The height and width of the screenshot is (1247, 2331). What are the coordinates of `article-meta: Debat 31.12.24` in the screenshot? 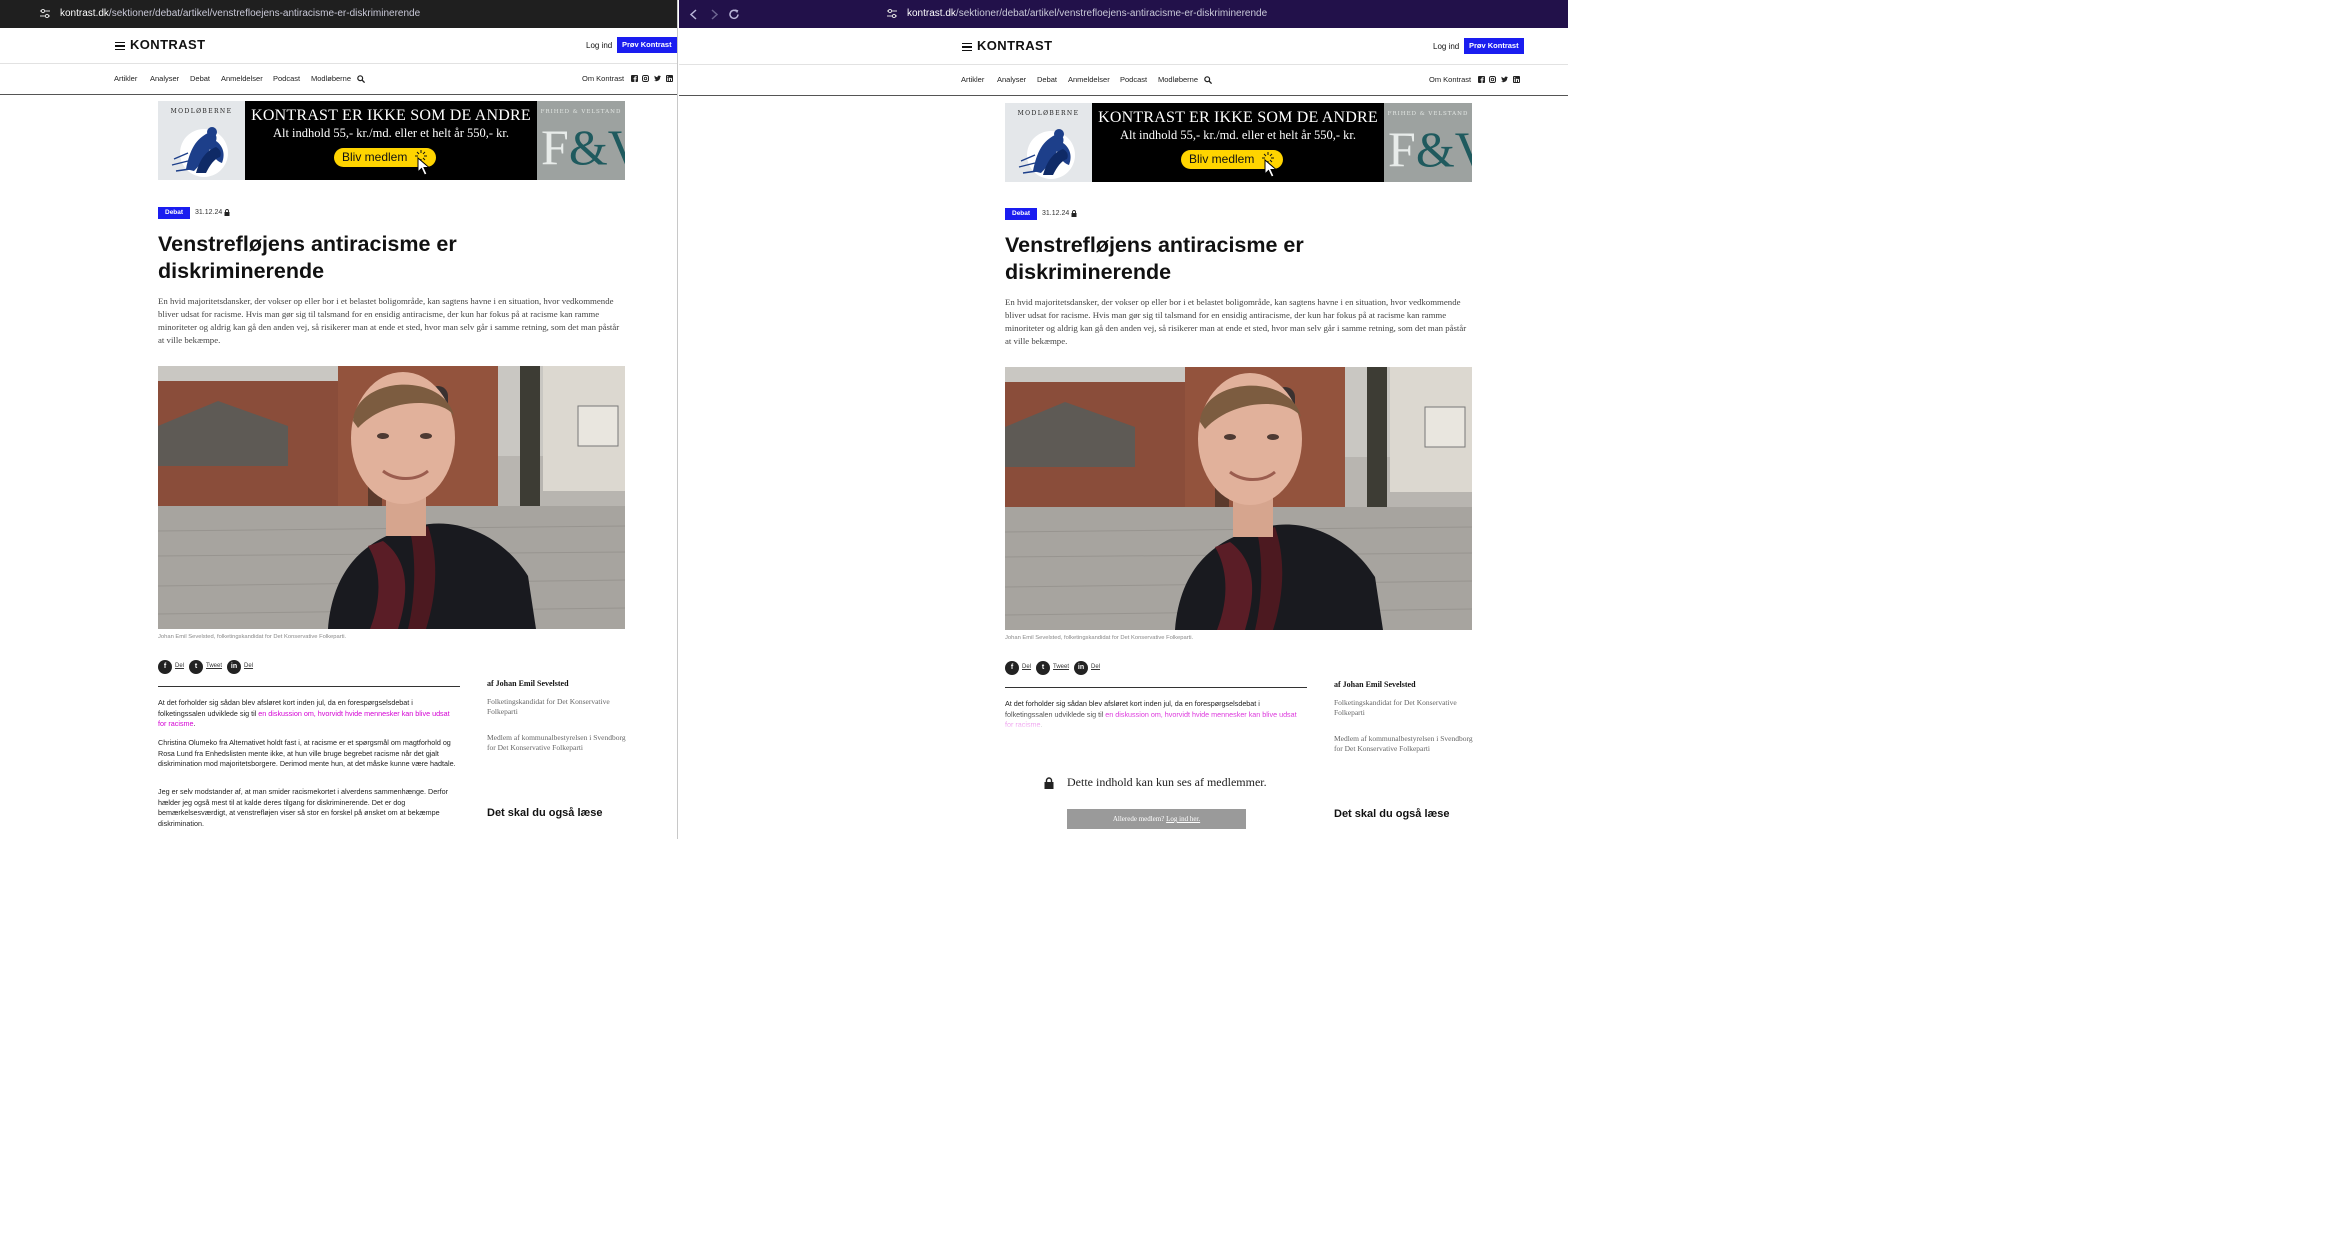 It's located at (1065, 214).